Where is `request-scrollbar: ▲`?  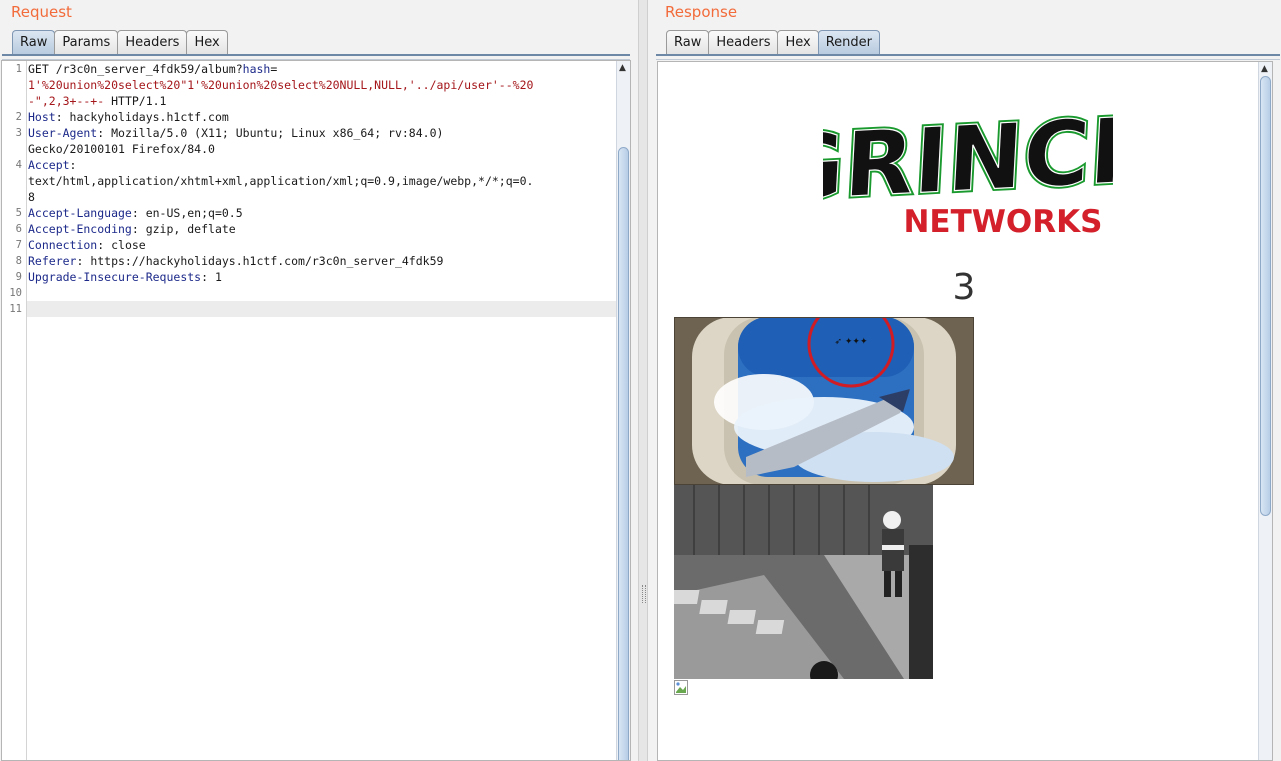
request-scrollbar: ▲ is located at coordinates (623, 410).